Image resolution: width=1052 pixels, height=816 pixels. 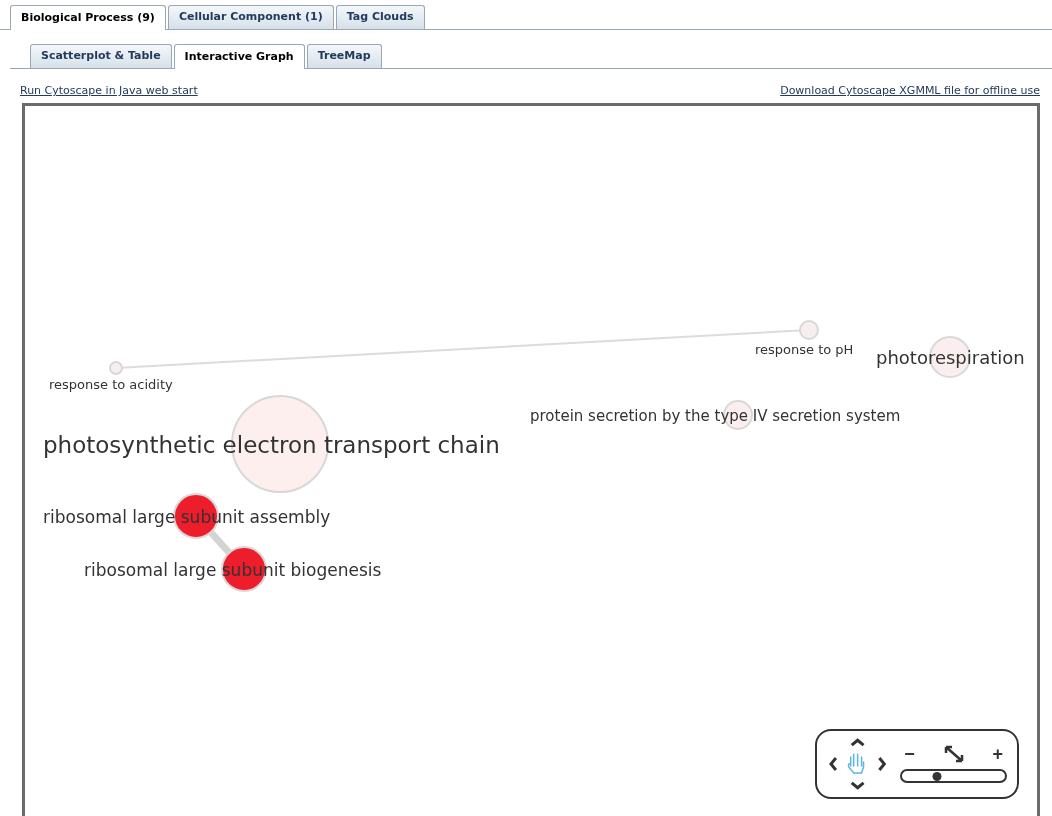 What do you see at coordinates (715, 415) in the screenshot?
I see `node-label: protein secretion by the type IV secretion system` at bounding box center [715, 415].